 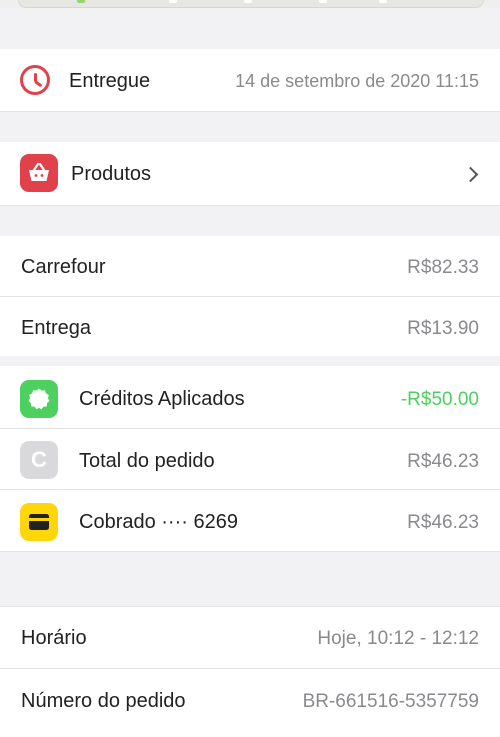 I want to click on total-icon-letter: C, so click(x=39, y=459).